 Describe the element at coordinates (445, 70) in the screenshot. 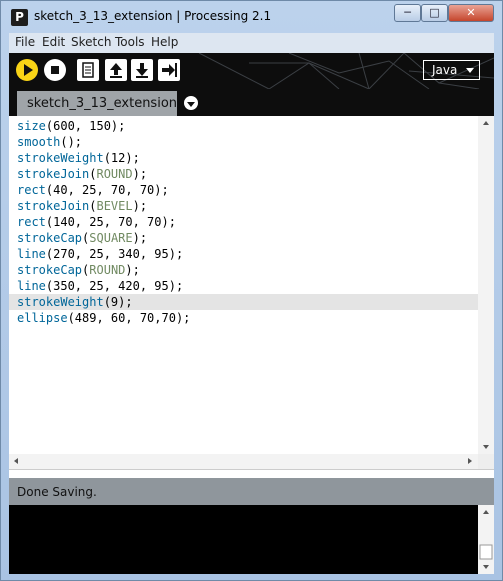

I see `mode-label: Java` at that location.